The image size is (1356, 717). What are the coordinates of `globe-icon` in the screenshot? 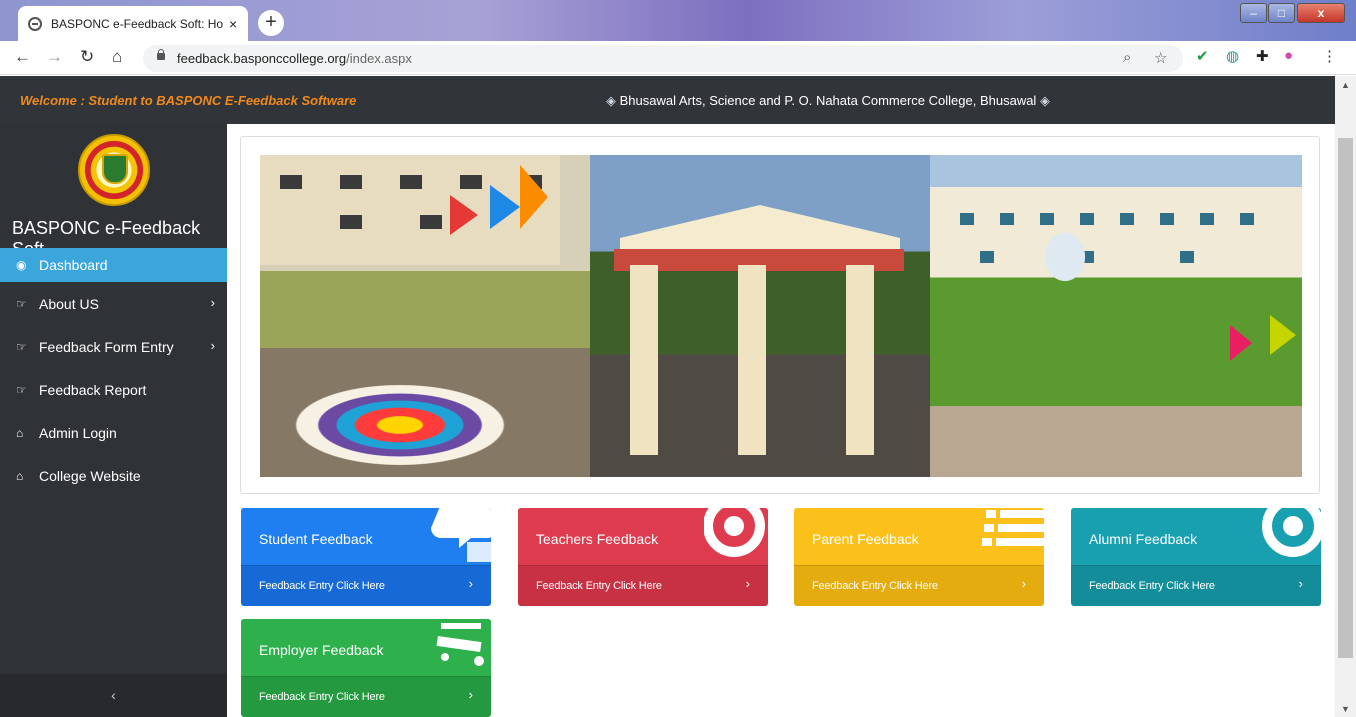 It's located at (35, 23).